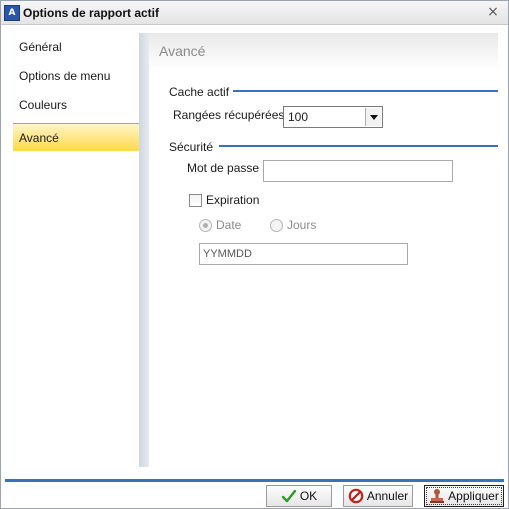 This screenshot has height=509, width=509. I want to click on sidebar-item-general: Général, so click(76, 47).